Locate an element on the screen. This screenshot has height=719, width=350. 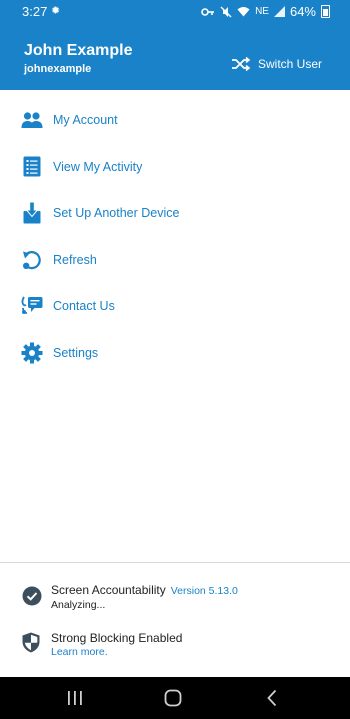
check-circle-icon is located at coordinates (32, 598).